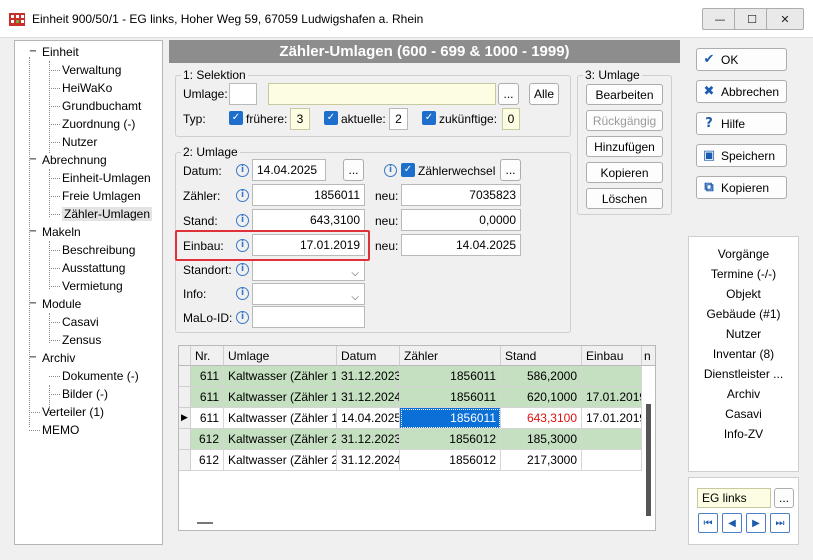 The width and height of the screenshot is (813, 560). I want to click on minimize-button: —, so click(720, 19).